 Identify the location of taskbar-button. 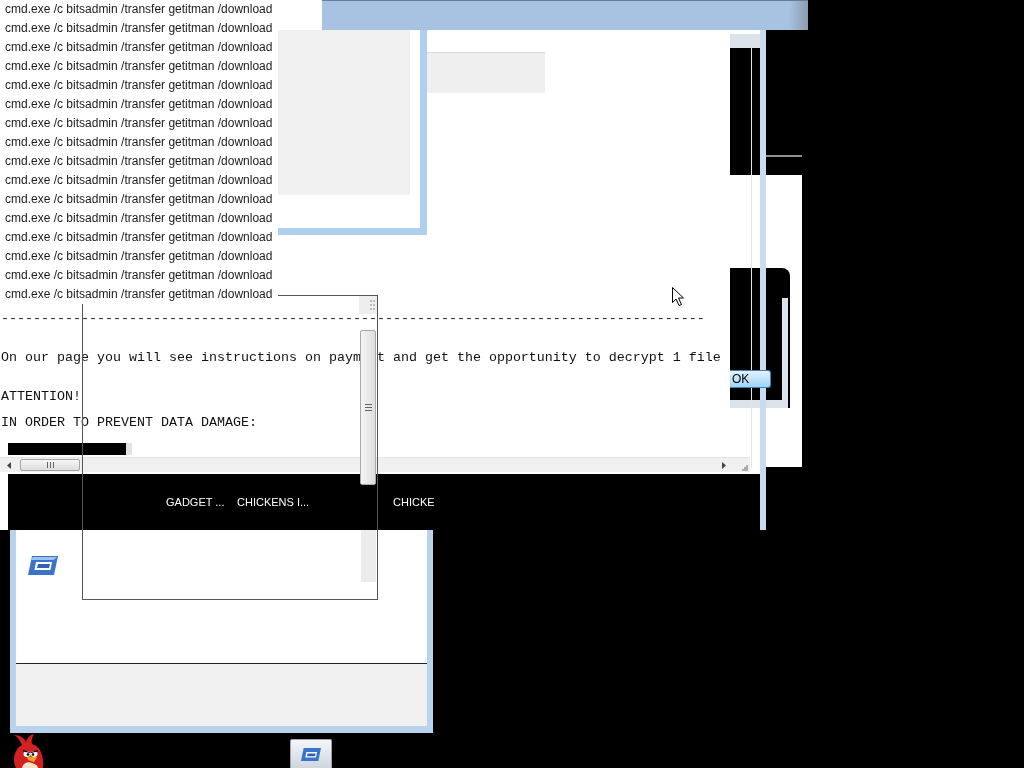
(311, 753).